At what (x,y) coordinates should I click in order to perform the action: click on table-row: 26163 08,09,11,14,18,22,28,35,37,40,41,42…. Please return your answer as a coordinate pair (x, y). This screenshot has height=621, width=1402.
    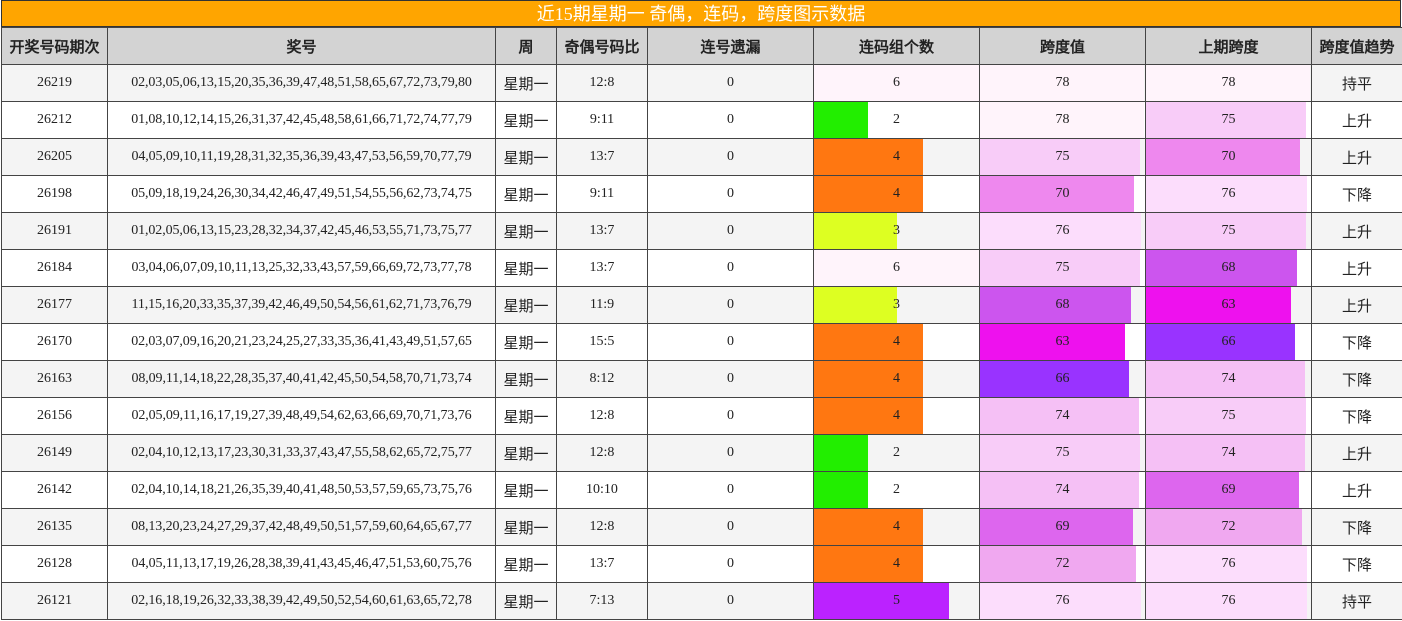
    Looking at the image, I should click on (701, 379).